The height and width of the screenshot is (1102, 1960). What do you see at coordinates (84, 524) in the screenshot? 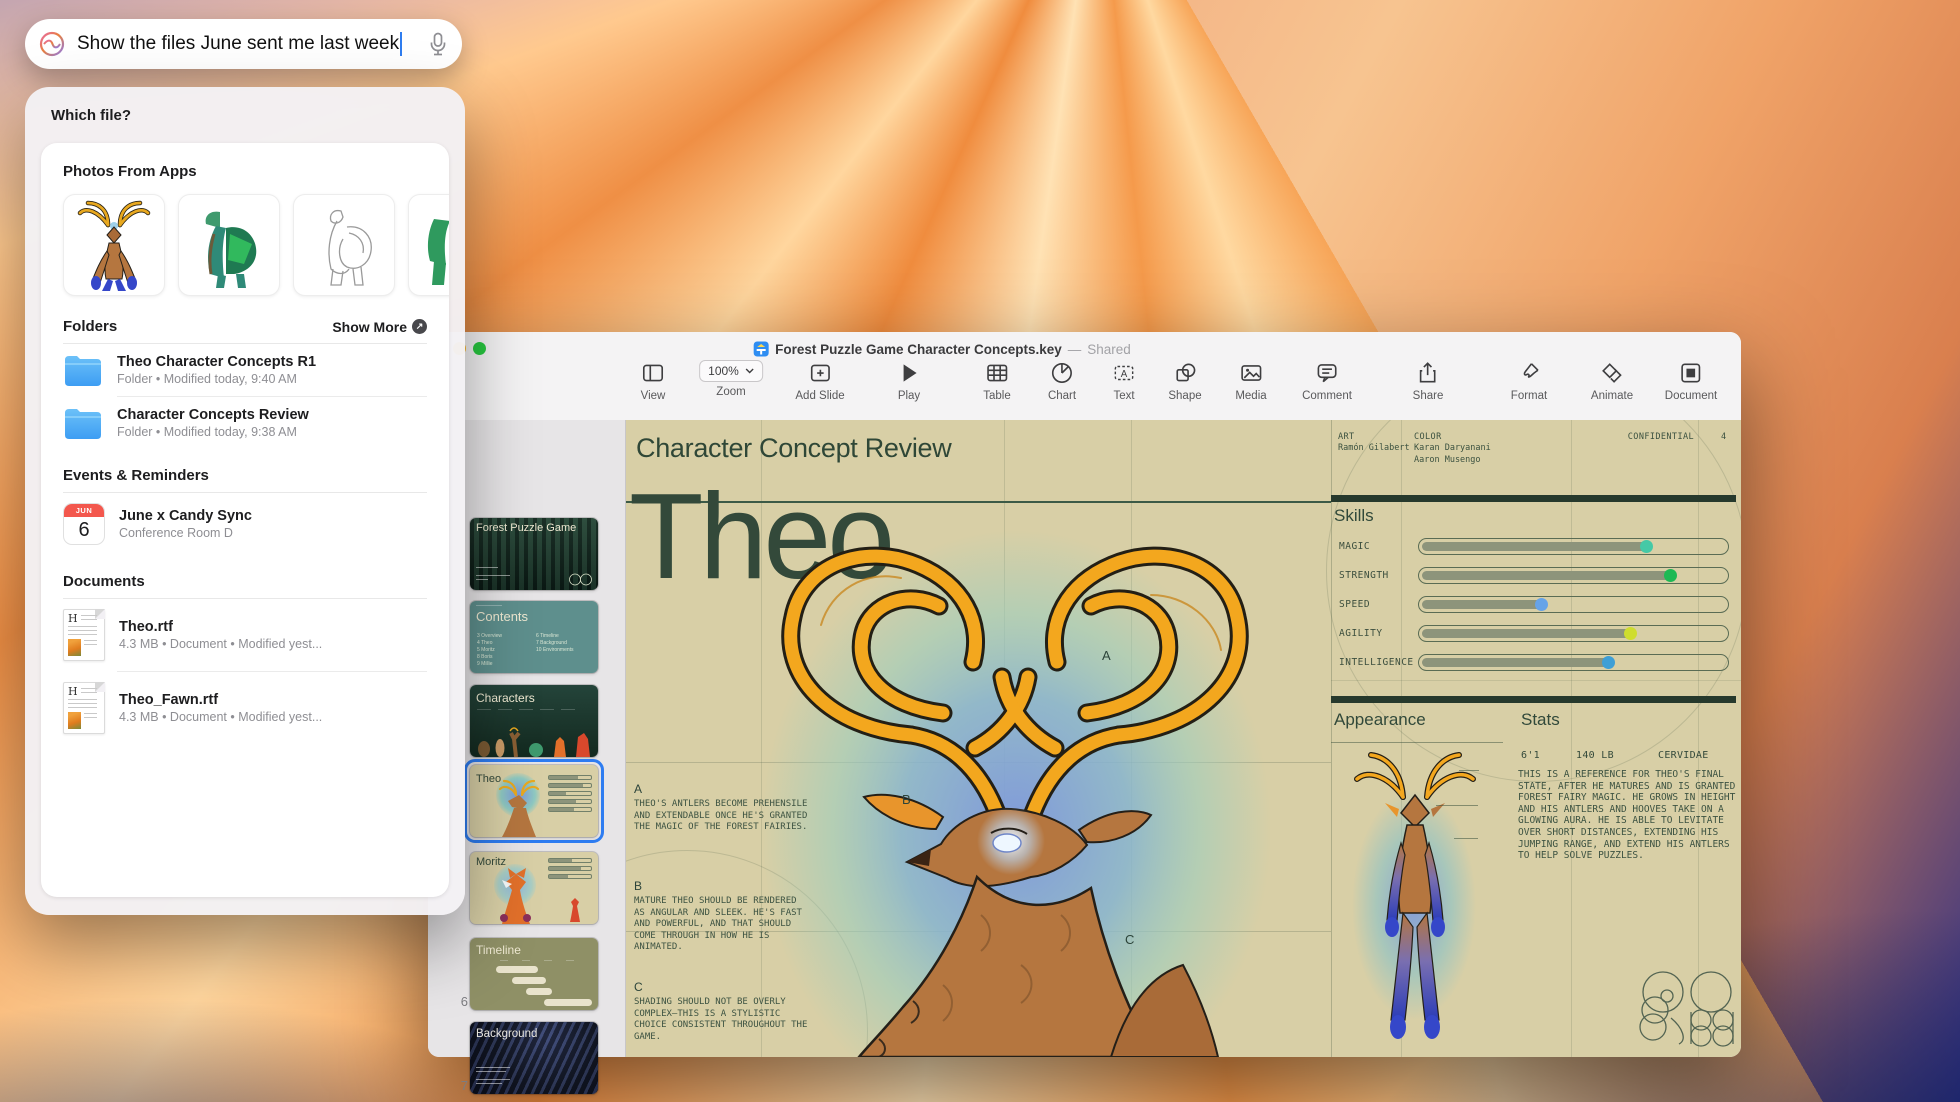
I see `calendar-icon: JUN 6` at bounding box center [84, 524].